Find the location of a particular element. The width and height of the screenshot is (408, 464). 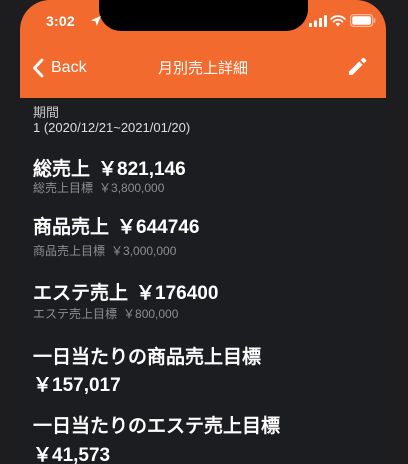

device-notch is located at coordinates (203, 15).